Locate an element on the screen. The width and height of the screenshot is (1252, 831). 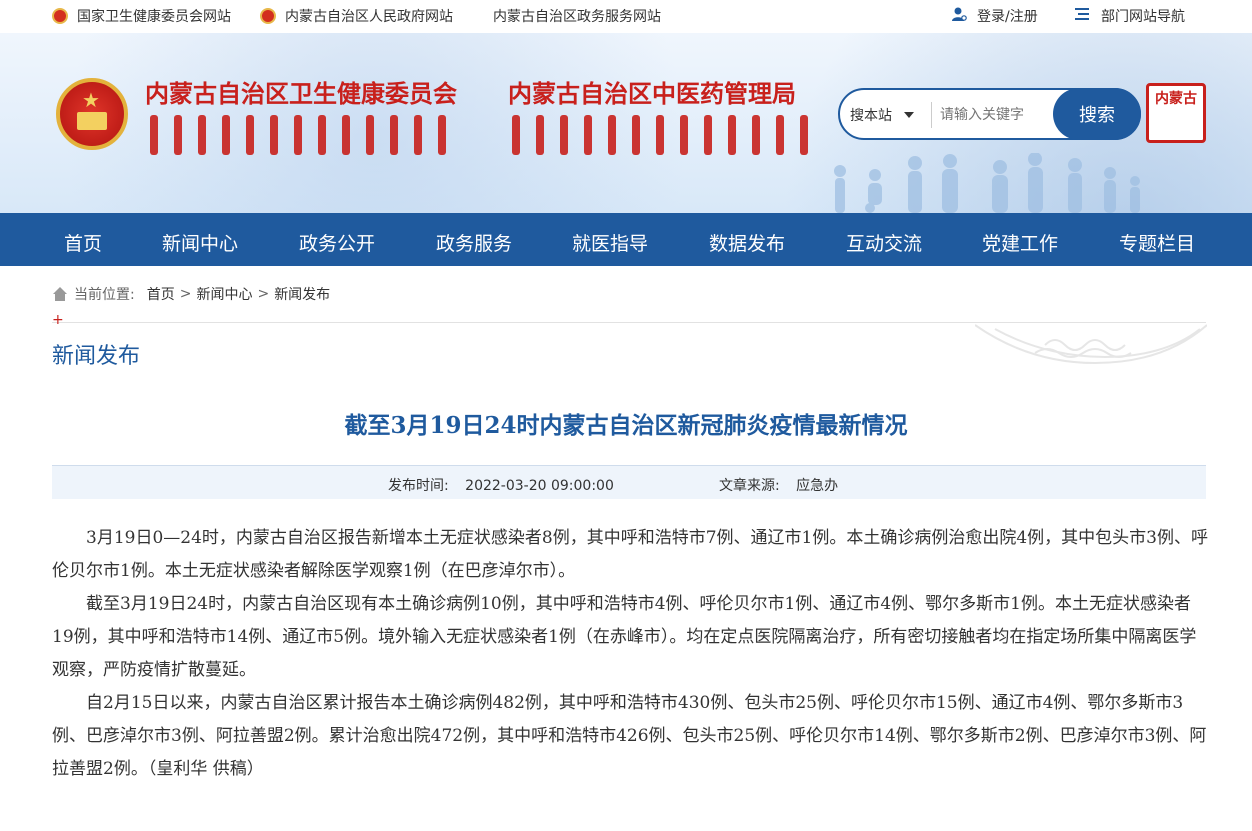
nav-data-release: 数据发布 is located at coordinates (747, 242).